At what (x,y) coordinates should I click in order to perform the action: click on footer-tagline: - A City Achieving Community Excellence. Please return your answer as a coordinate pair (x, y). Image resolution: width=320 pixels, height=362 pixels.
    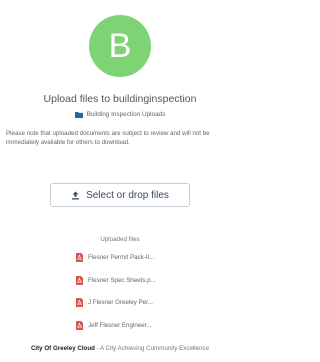
    Looking at the image, I should click on (152, 348).